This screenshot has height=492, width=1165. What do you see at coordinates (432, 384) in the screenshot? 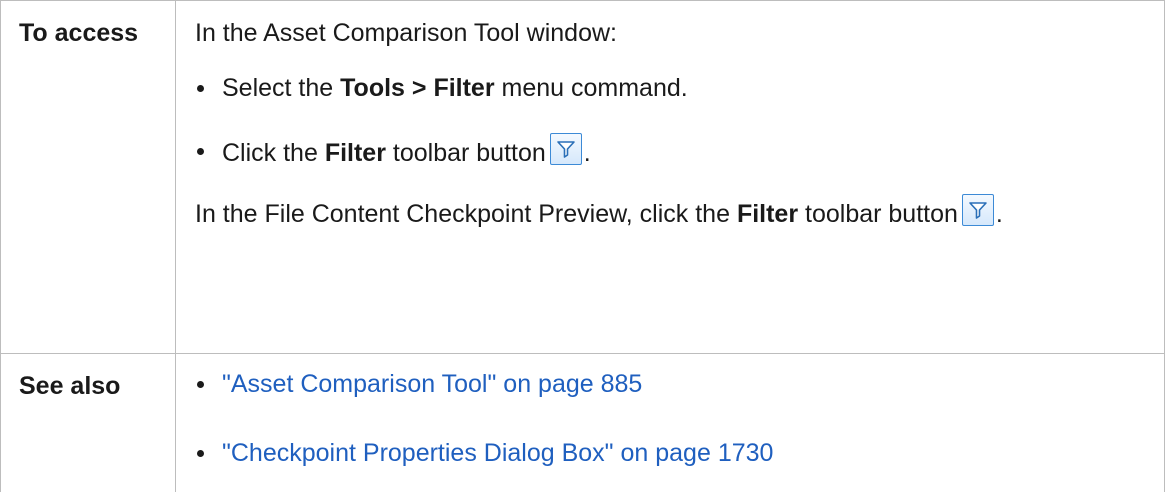
I see `link-asset-comparison-tool: "Asset Comparison Tool" on page 885` at bounding box center [432, 384].